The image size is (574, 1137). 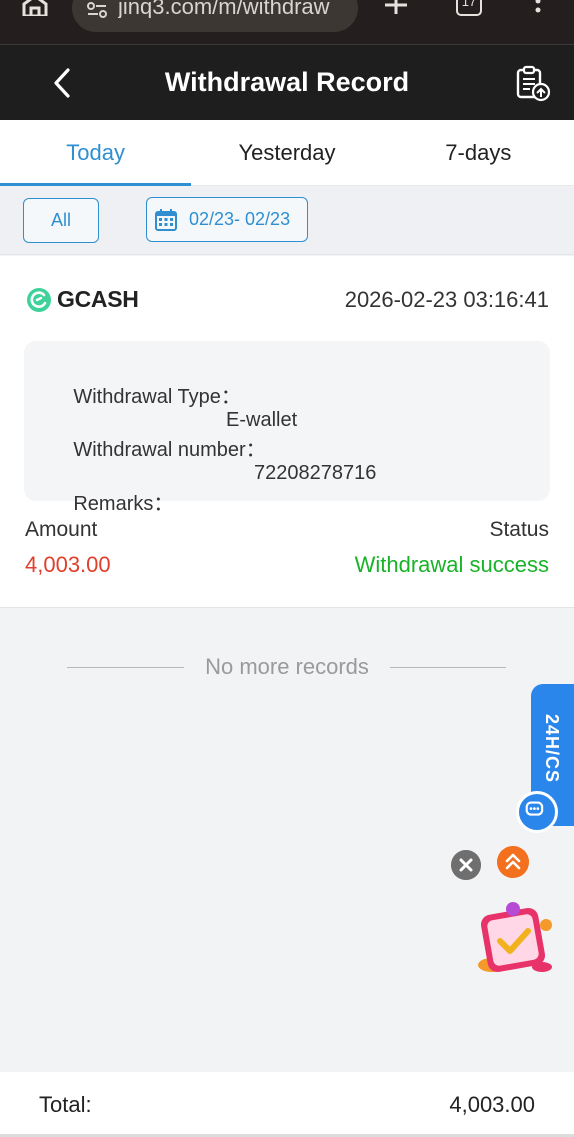 I want to click on tab-7-days: 7-days, so click(x=478, y=152).